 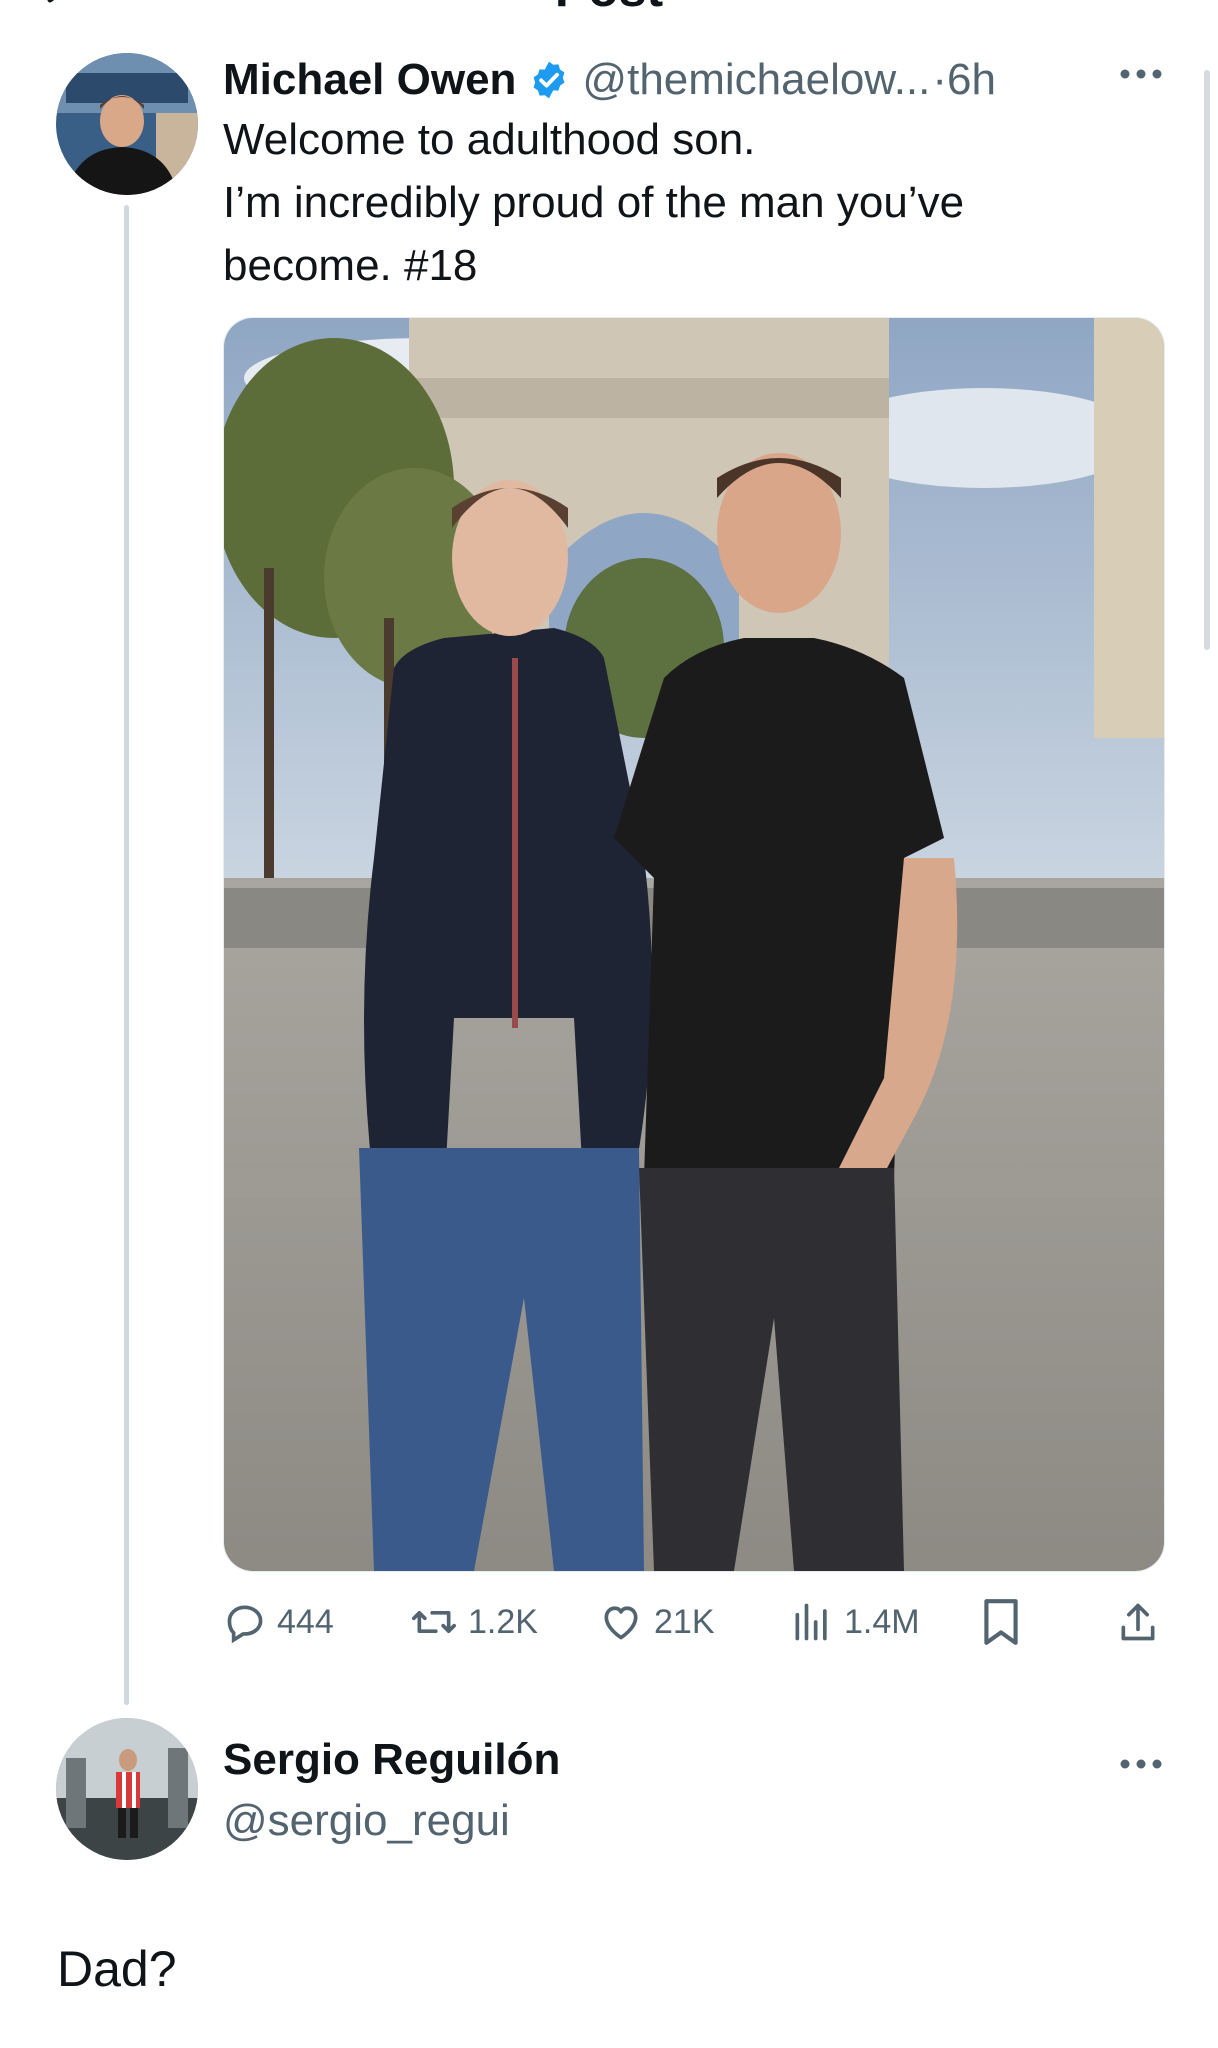 I want to click on like-count: 21K, so click(x=684, y=1621).